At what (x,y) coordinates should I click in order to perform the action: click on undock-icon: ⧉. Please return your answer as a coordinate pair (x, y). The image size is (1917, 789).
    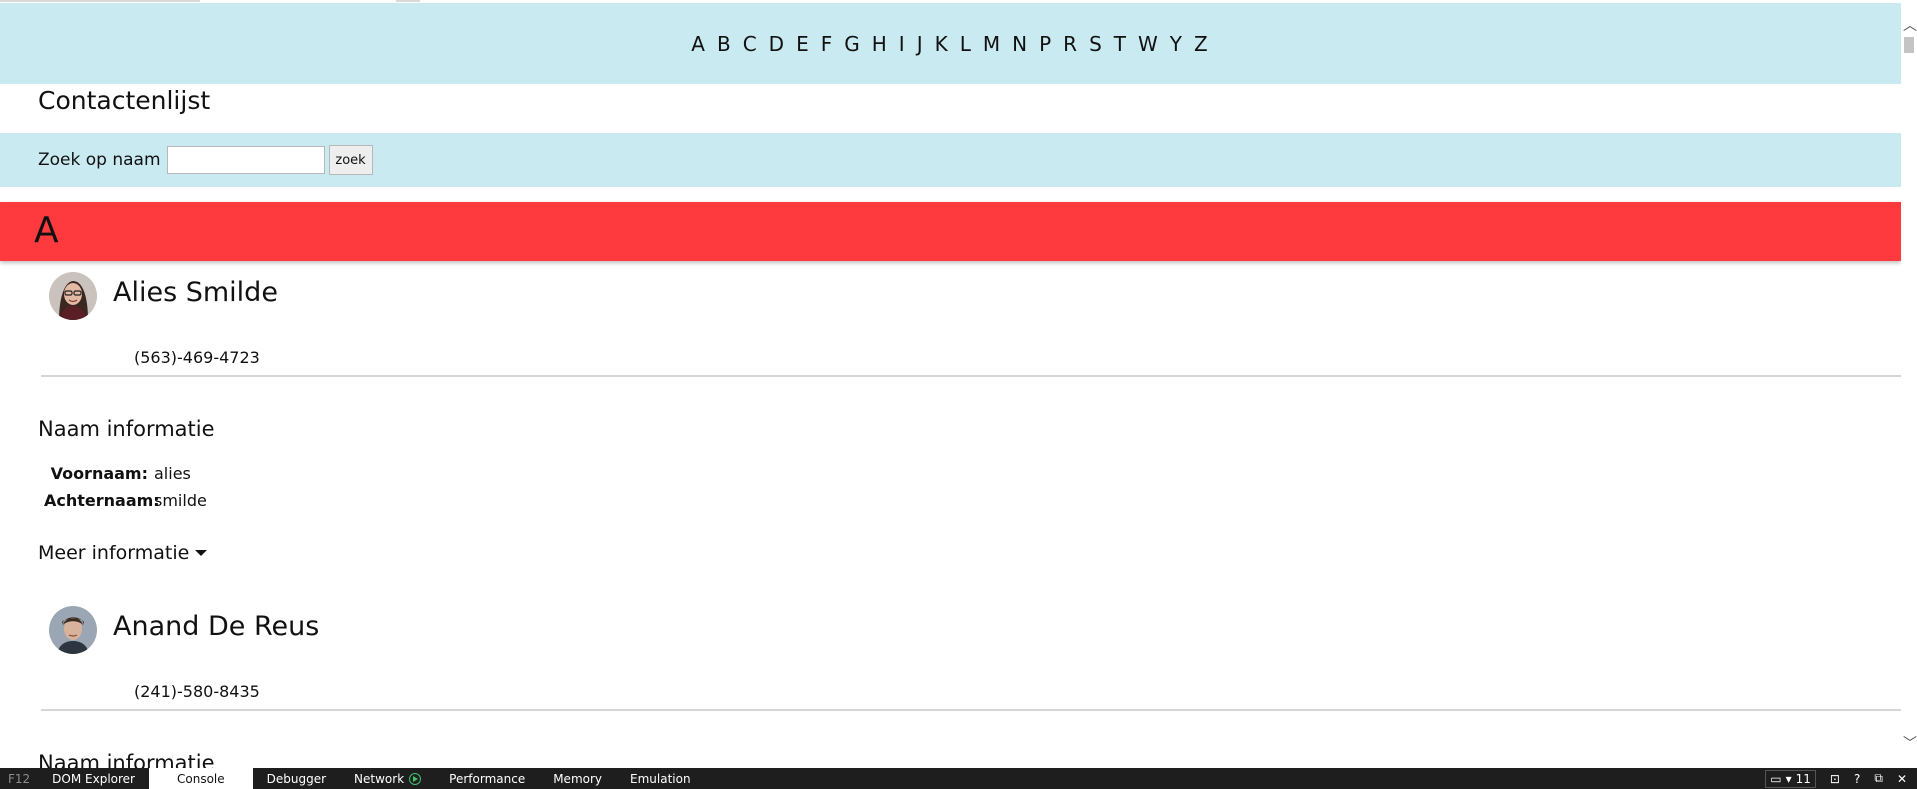
    Looking at the image, I should click on (1878, 778).